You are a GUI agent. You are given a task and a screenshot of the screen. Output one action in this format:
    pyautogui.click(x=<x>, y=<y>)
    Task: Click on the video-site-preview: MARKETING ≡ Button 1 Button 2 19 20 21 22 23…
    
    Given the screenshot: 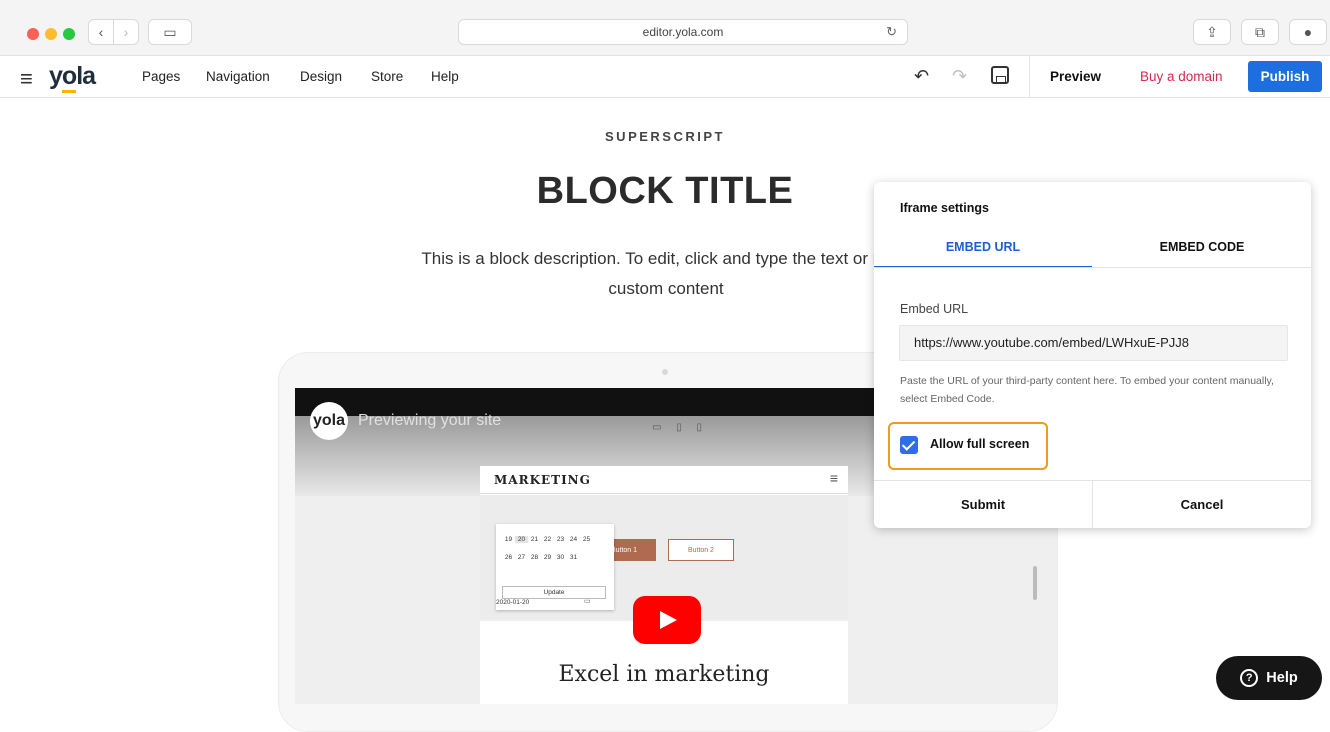 What is the action you would take?
    pyautogui.click(x=758, y=585)
    